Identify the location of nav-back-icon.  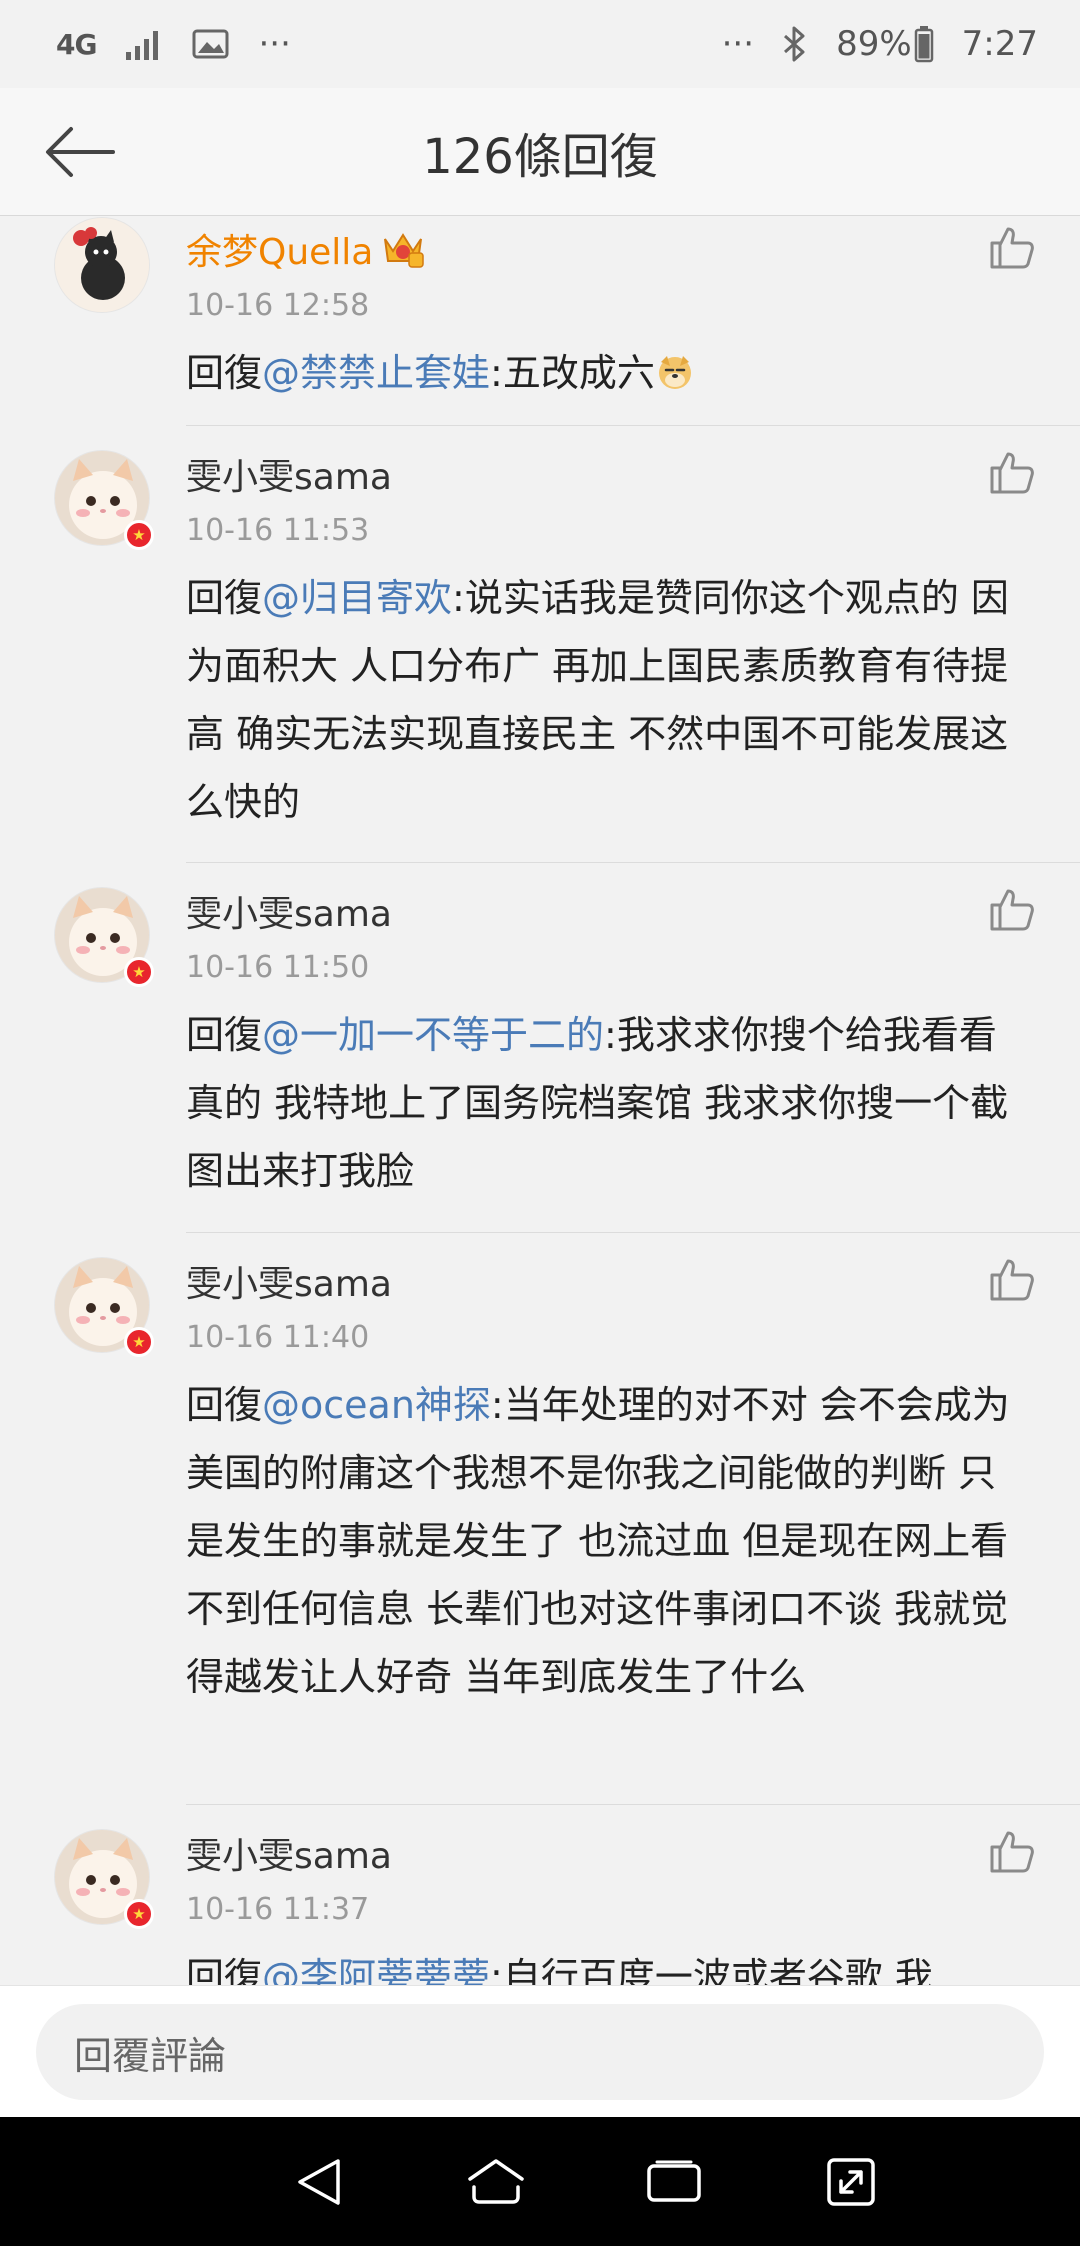
(319, 2181).